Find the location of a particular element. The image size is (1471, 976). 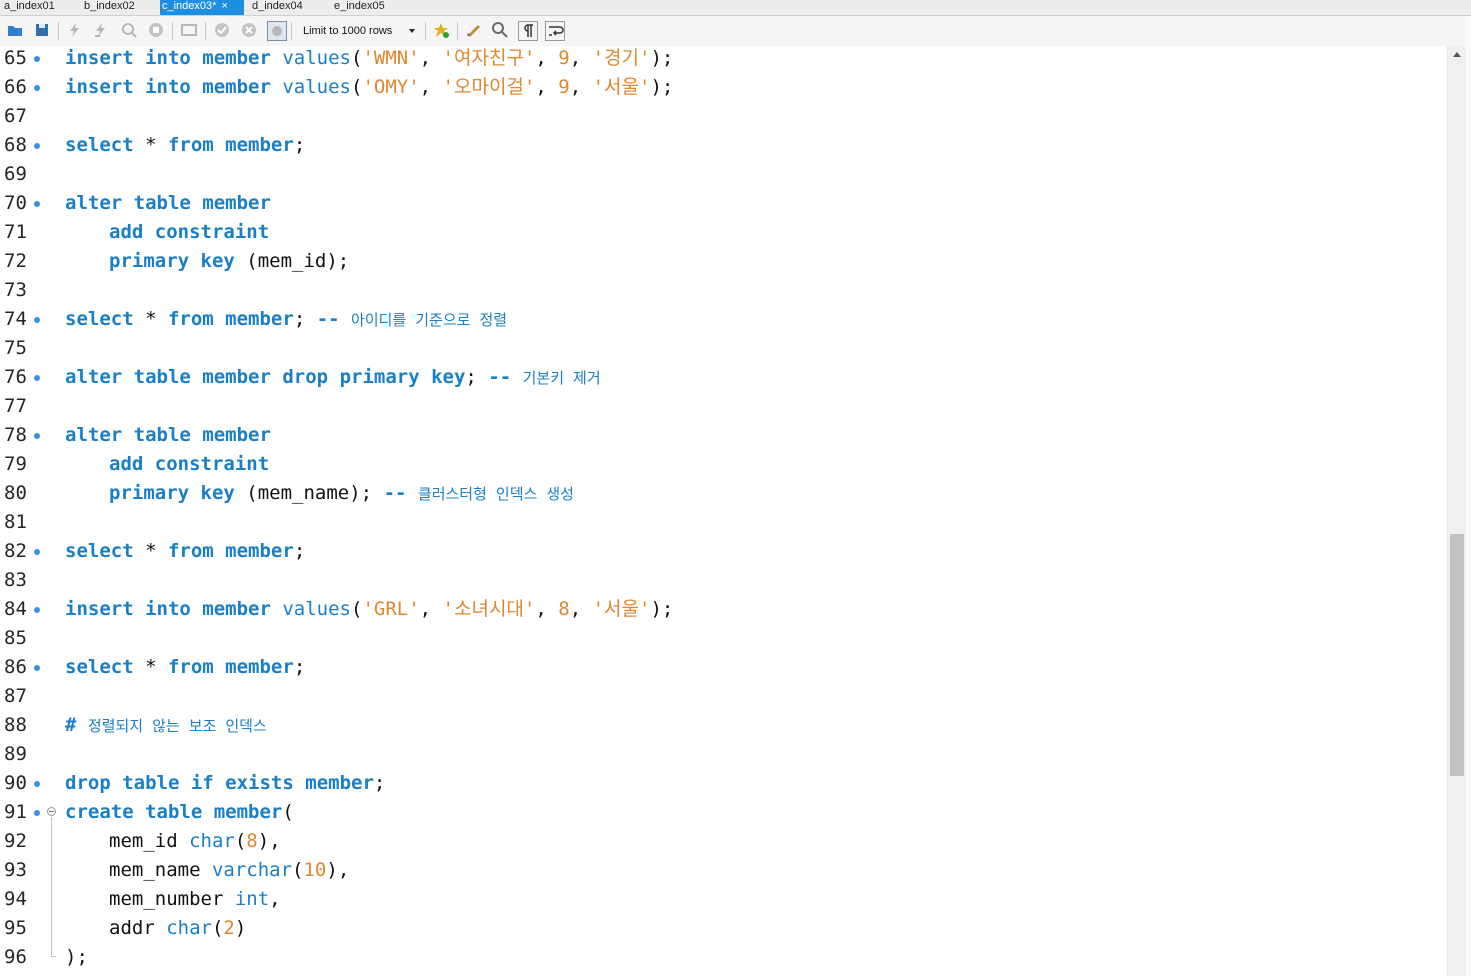

code-text: mem_name varchar(10), is located at coordinates (207, 870).